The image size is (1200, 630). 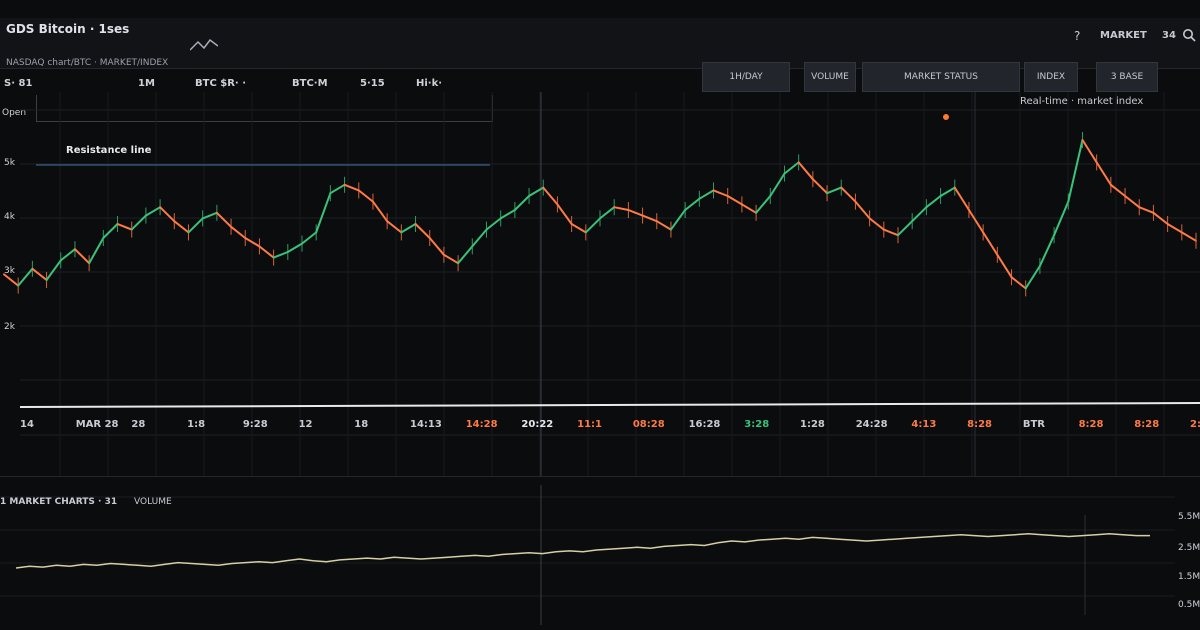 I want to click on ticker-5: 5·15, so click(x=372, y=83).